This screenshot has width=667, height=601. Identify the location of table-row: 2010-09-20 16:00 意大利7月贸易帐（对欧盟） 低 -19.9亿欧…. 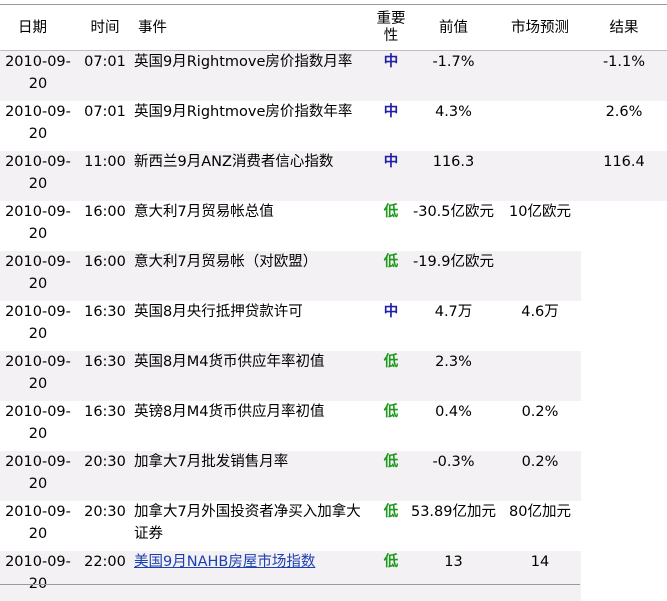
(333, 275).